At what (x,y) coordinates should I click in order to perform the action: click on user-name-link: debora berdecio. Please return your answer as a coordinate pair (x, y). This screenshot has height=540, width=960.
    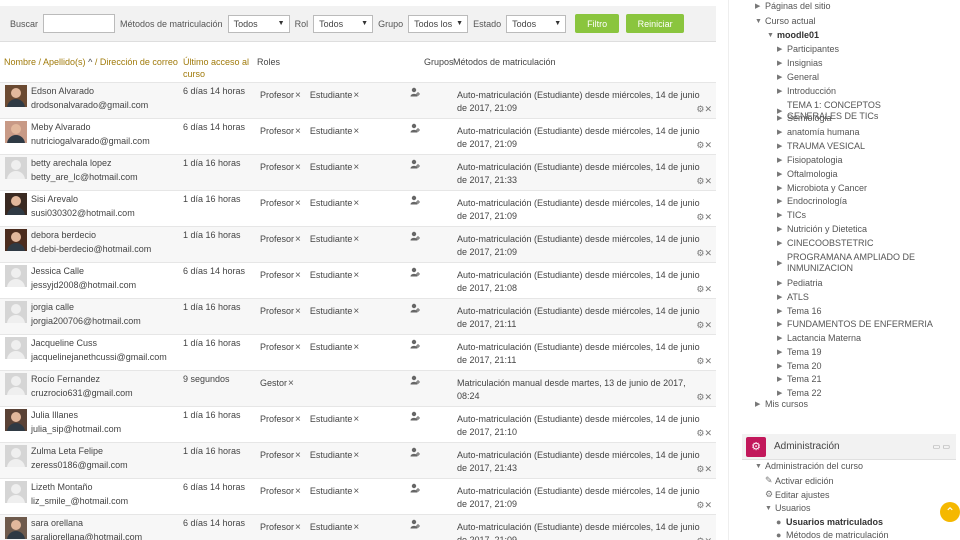
    Looking at the image, I should click on (63, 235).